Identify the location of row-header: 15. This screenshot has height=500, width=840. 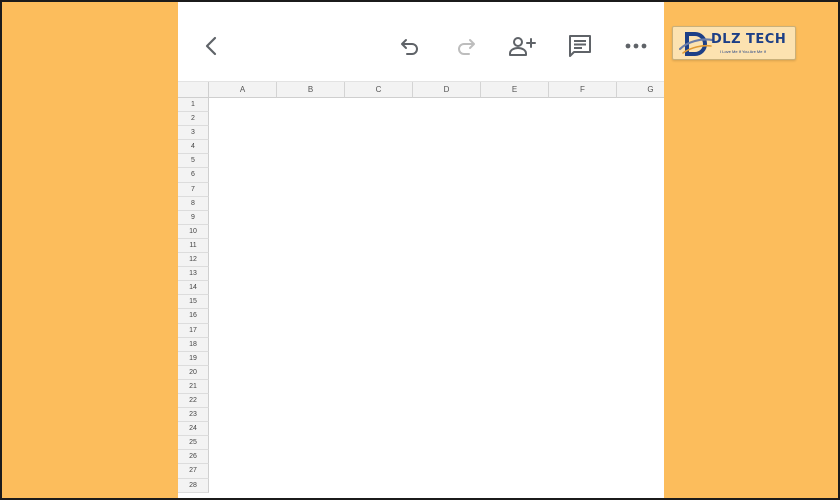
(193, 302).